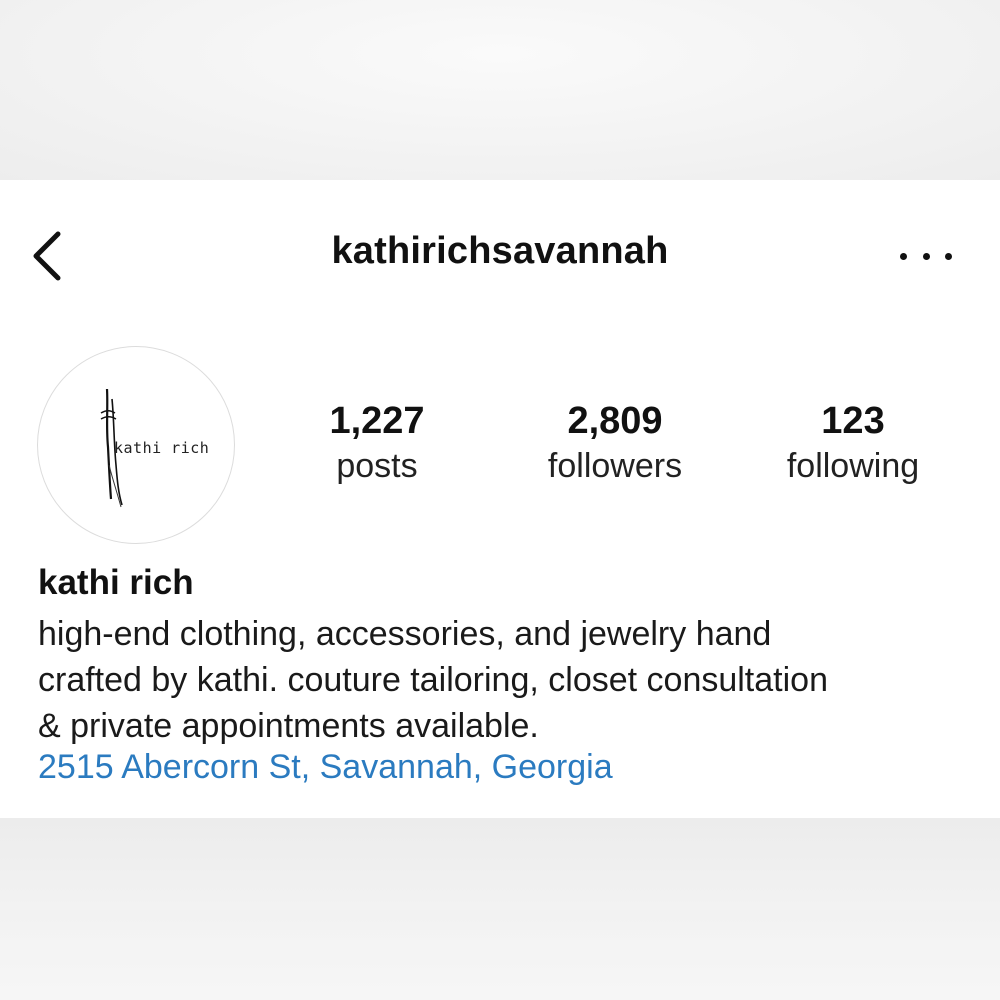 Image resolution: width=1000 pixels, height=1000 pixels. What do you see at coordinates (116, 582) in the screenshot?
I see `display-name: kathi rich` at bounding box center [116, 582].